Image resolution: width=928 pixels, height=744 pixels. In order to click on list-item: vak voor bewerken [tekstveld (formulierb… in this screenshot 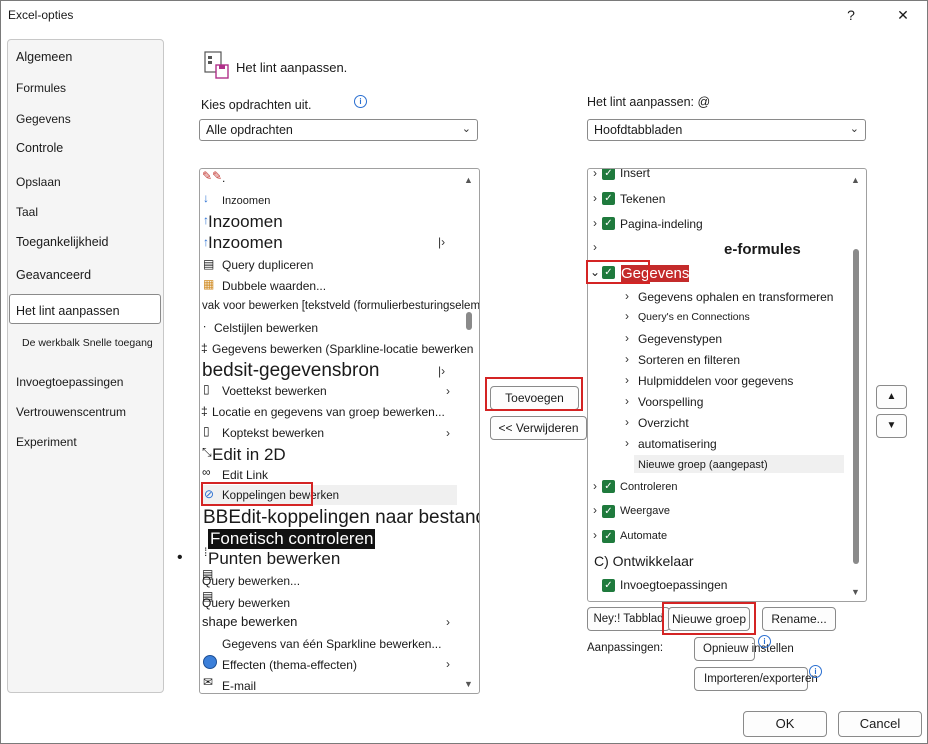, I will do `click(340, 306)`.